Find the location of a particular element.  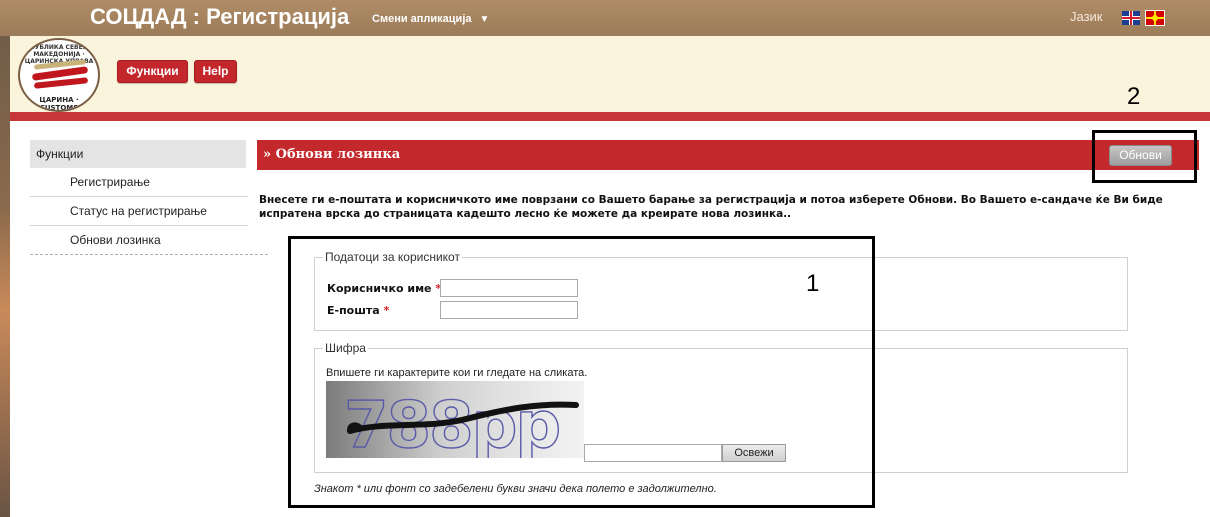

macedonia-flag-icon is located at coordinates (1155, 18).